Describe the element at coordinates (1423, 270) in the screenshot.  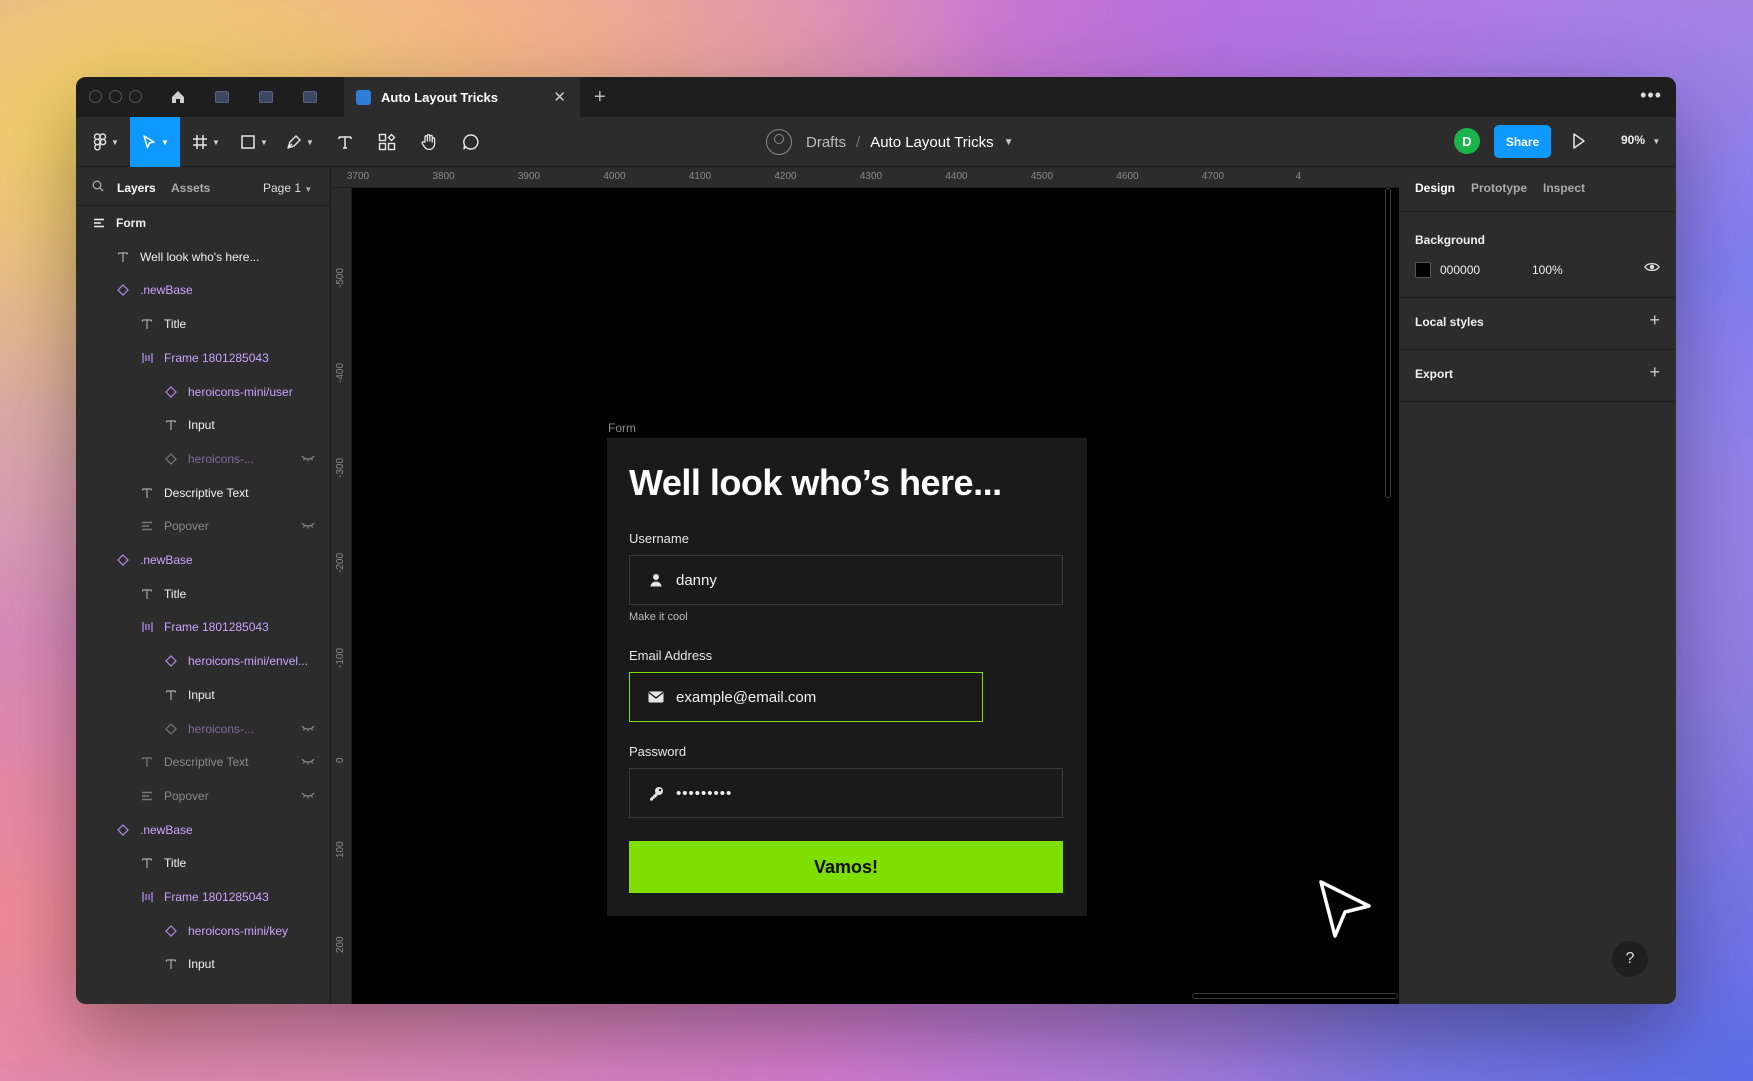
I see `background-color-swatch` at that location.